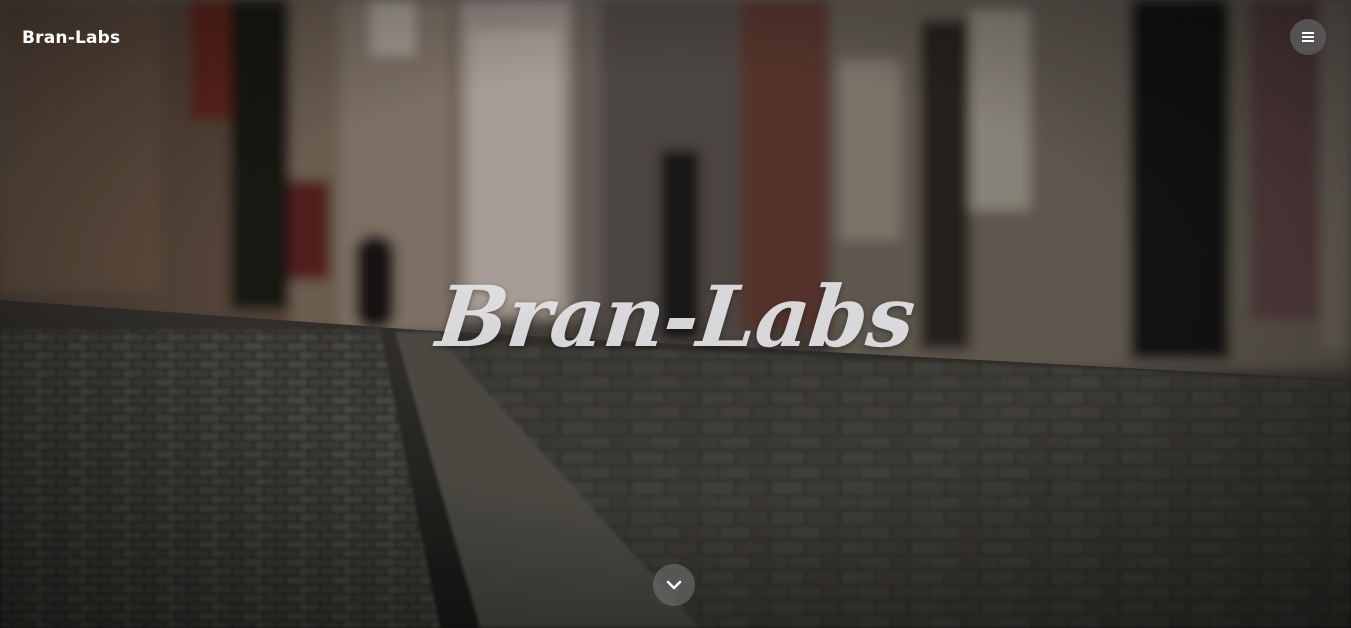 The height and width of the screenshot is (628, 1351). I want to click on menu-toggle-button, so click(1308, 37).